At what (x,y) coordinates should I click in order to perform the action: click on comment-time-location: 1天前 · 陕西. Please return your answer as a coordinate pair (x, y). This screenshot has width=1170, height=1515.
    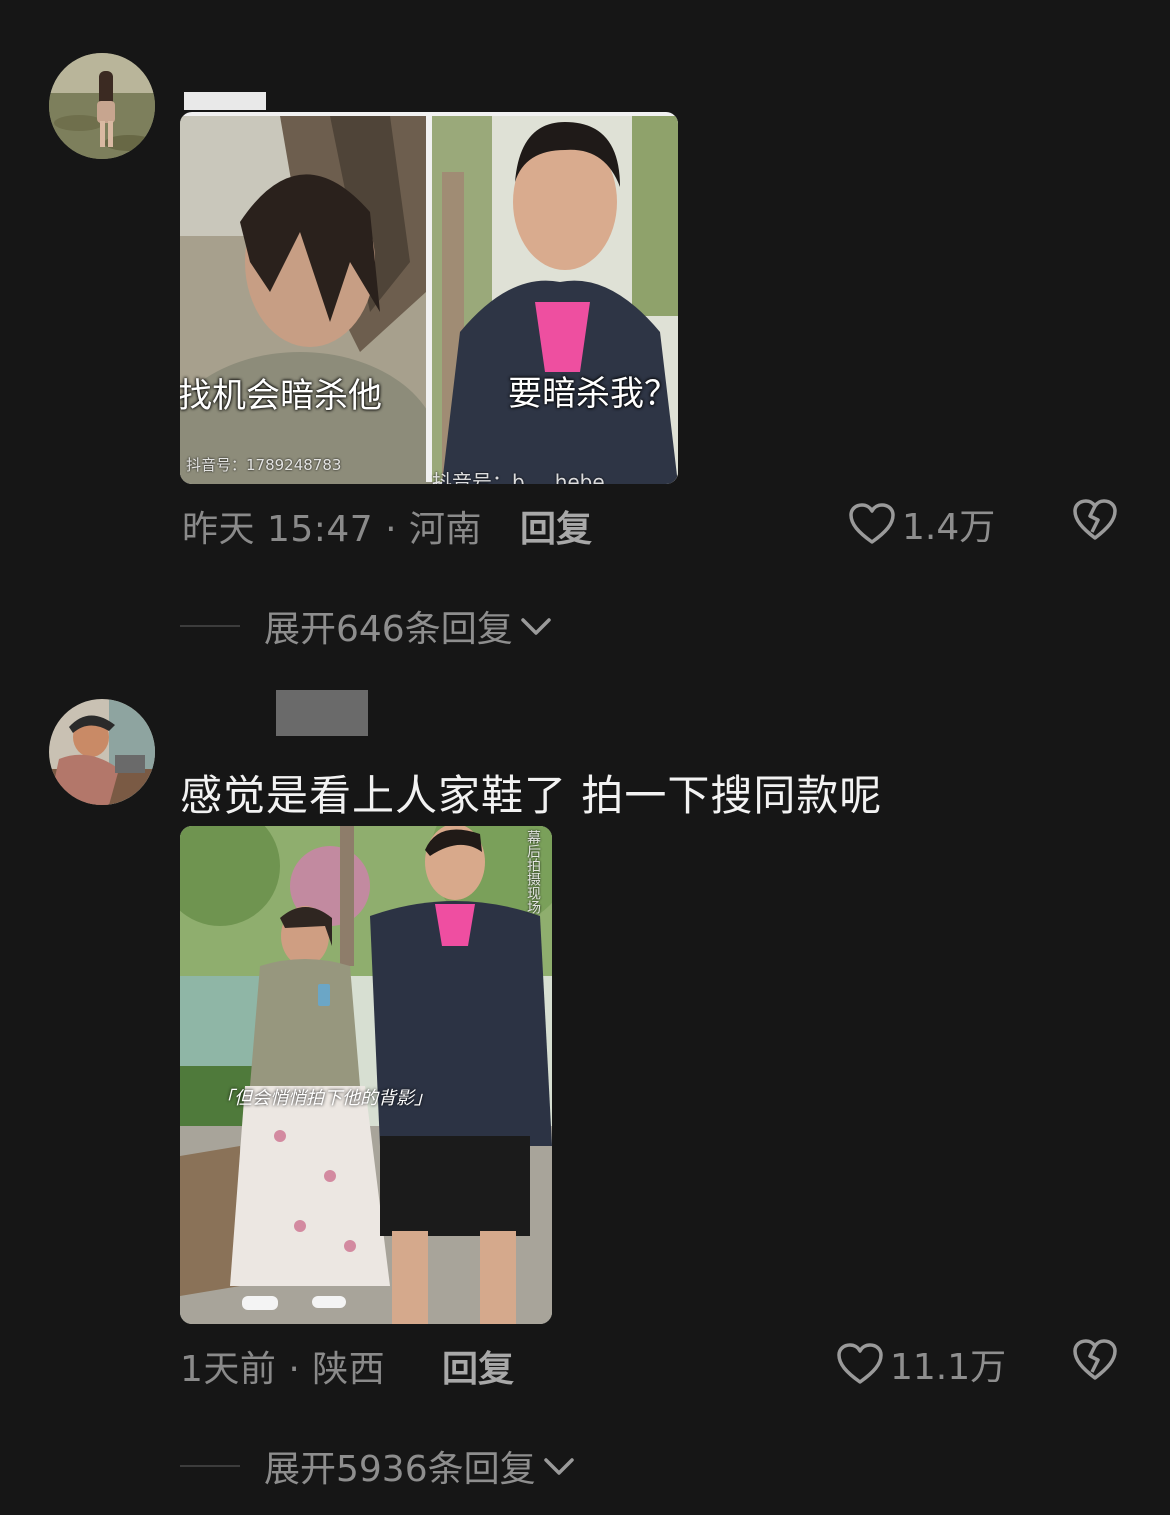
    Looking at the image, I should click on (283, 1369).